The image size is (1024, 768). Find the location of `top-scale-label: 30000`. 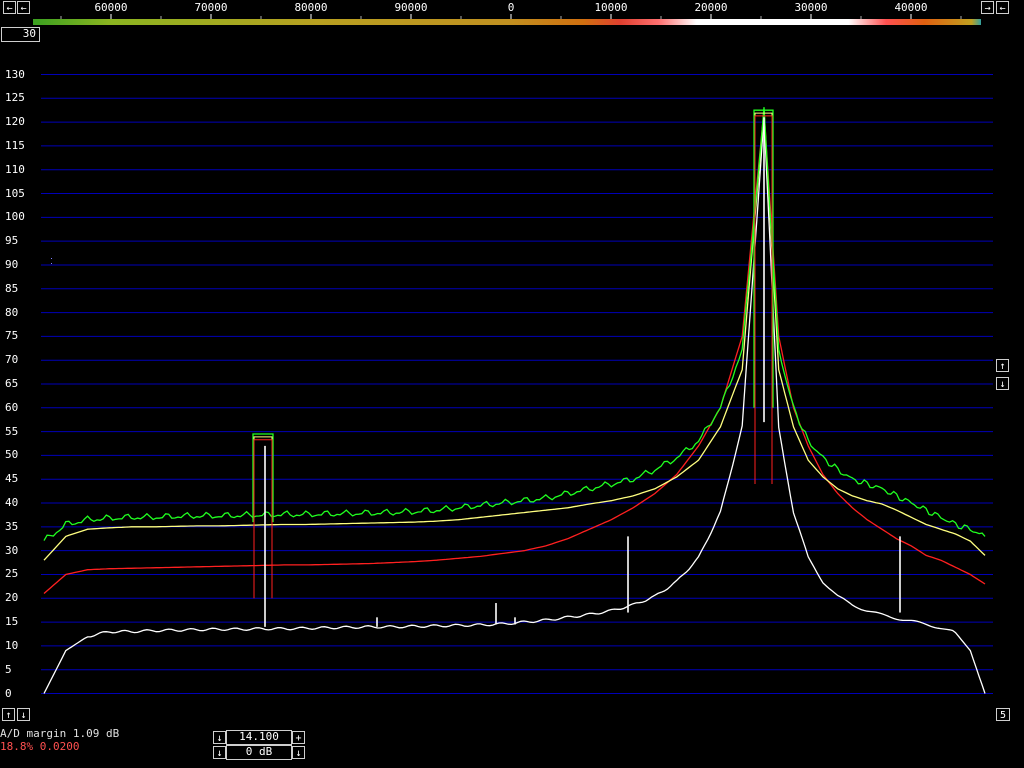

top-scale-label: 30000 is located at coordinates (810, 7).